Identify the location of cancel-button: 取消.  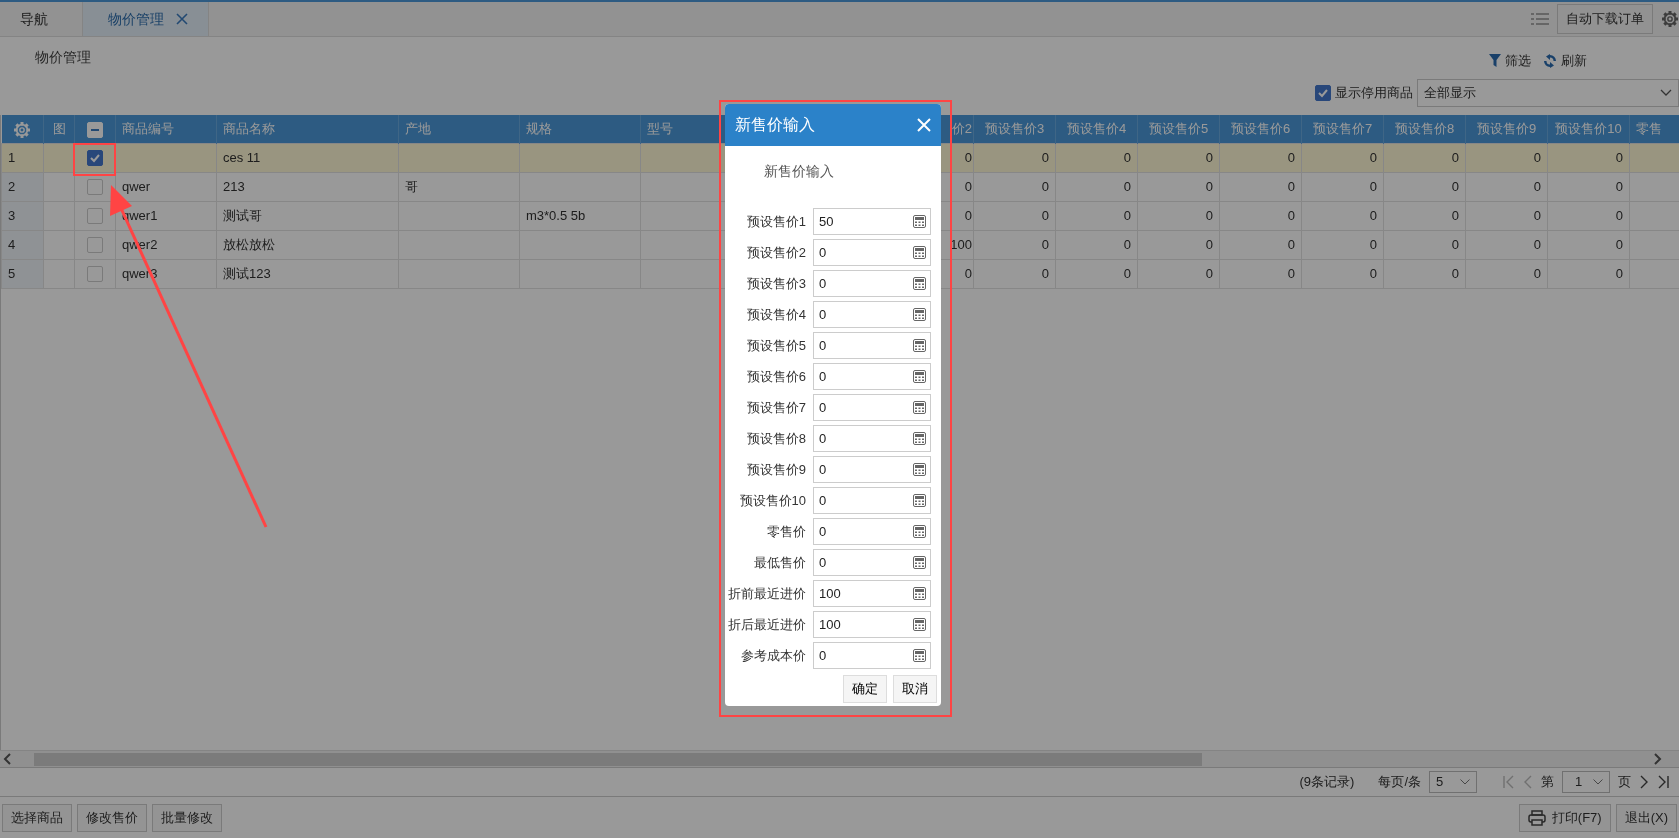
(915, 689).